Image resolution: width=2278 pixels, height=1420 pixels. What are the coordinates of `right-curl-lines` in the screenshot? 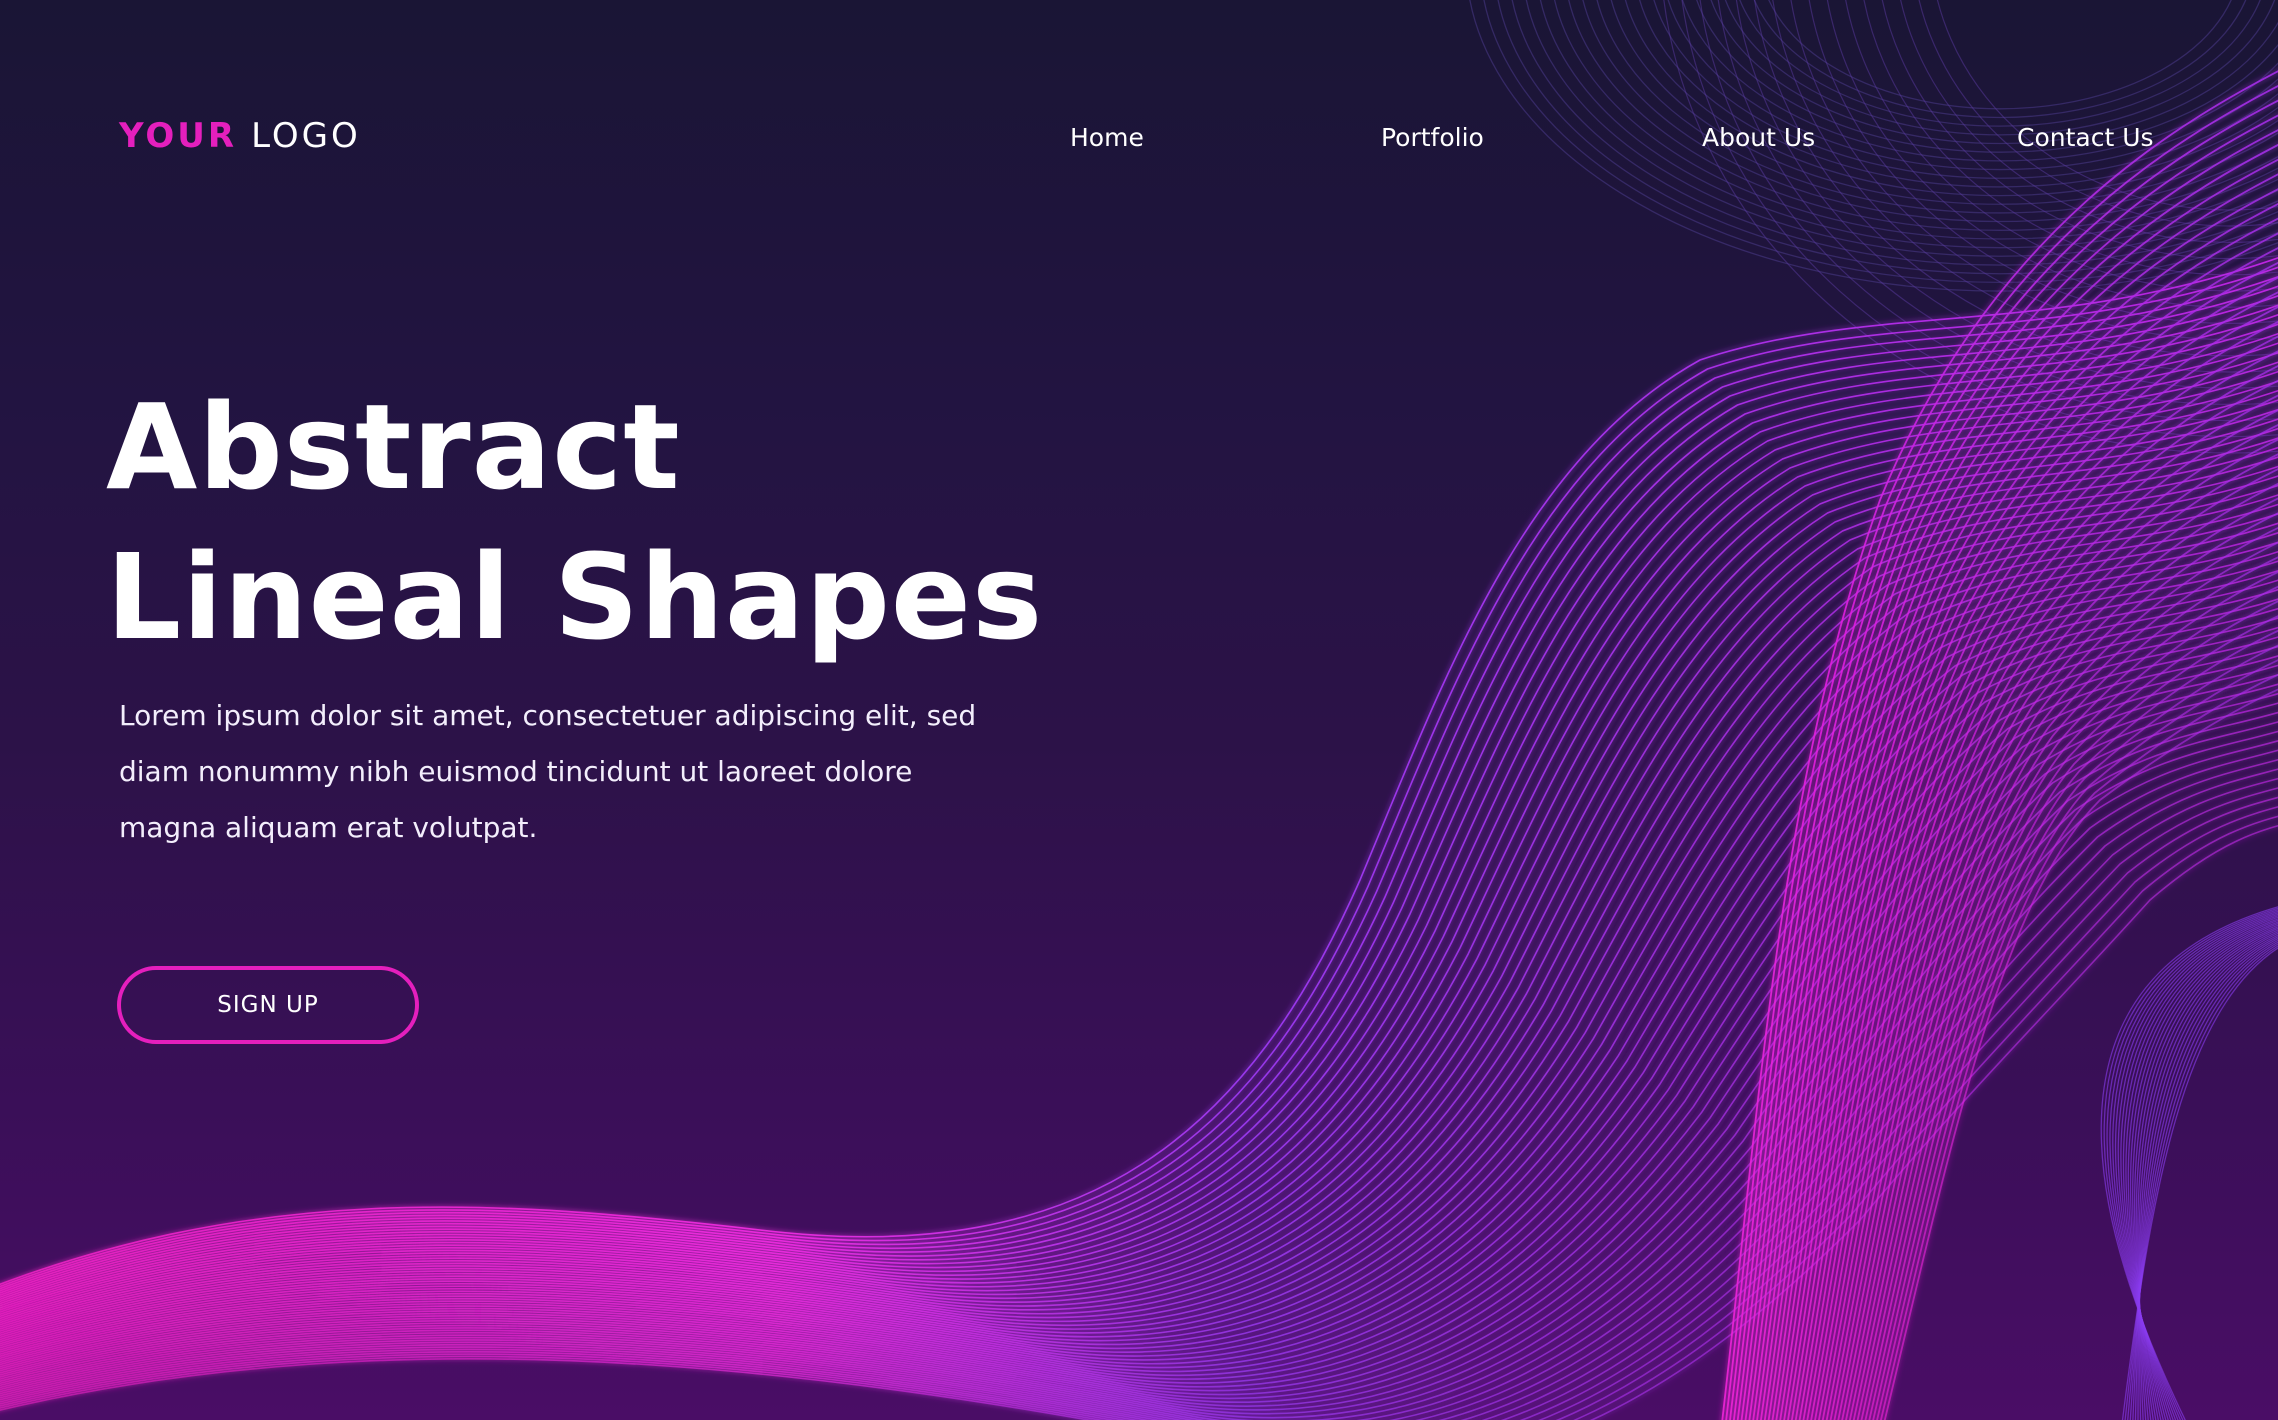 It's located at (2189, 1163).